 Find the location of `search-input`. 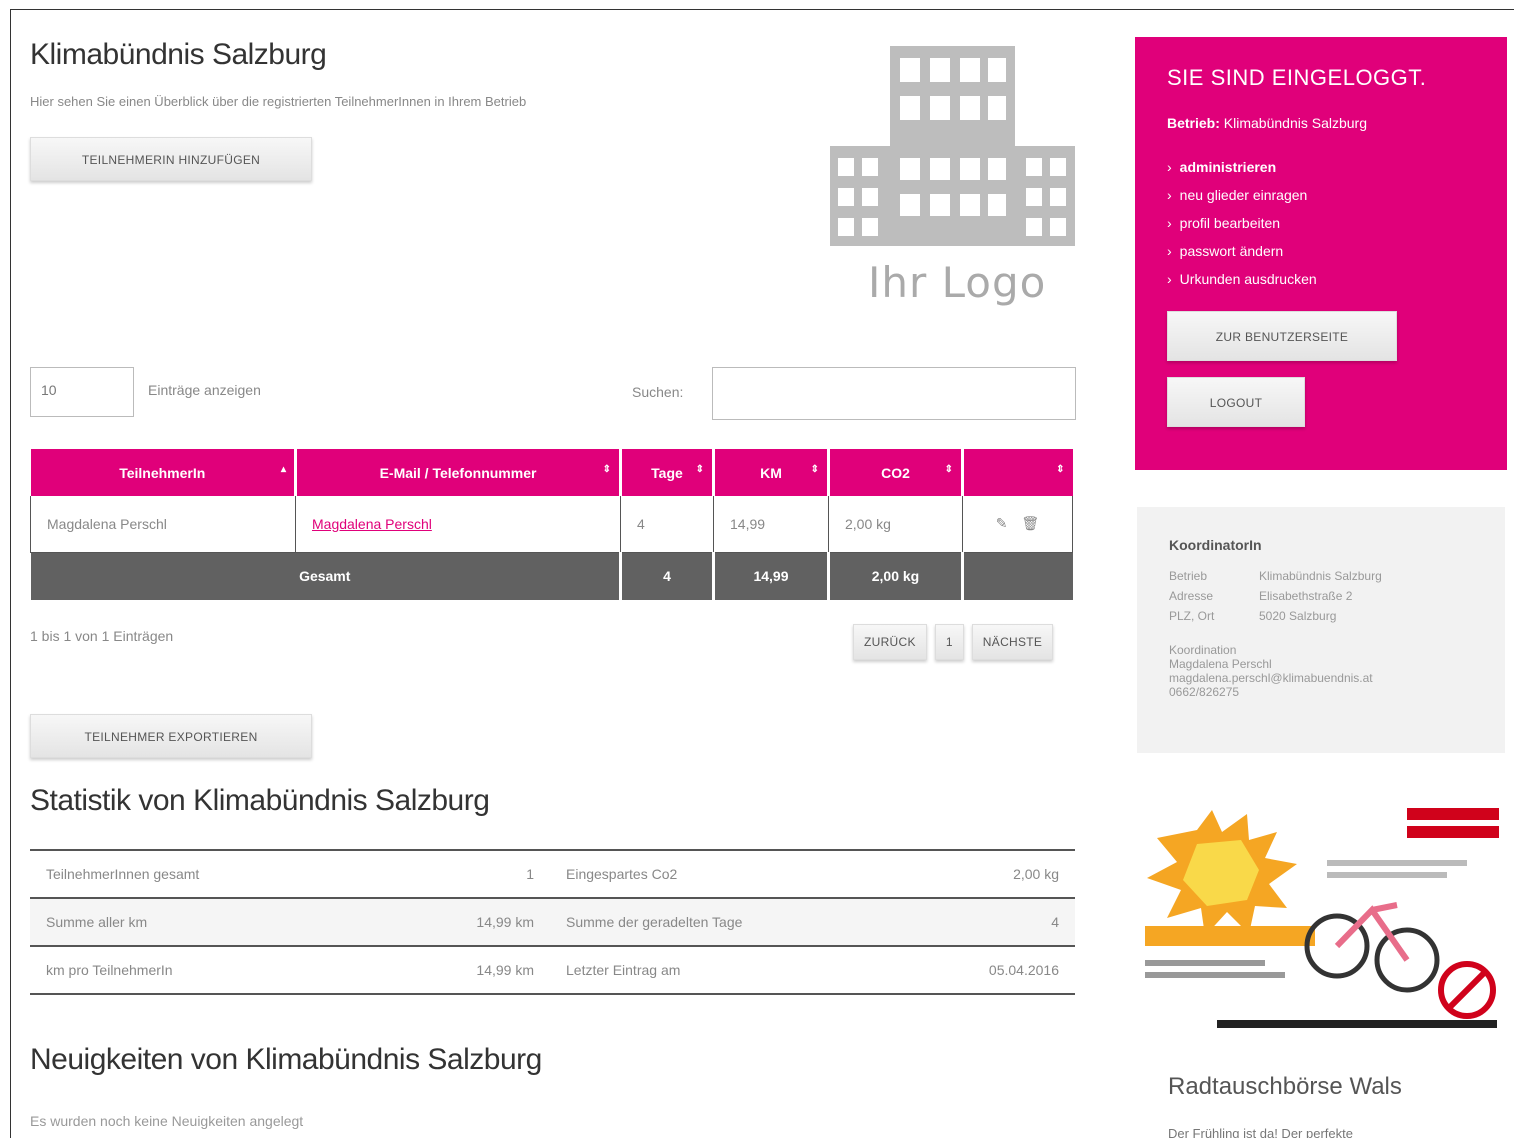

search-input is located at coordinates (894, 393).